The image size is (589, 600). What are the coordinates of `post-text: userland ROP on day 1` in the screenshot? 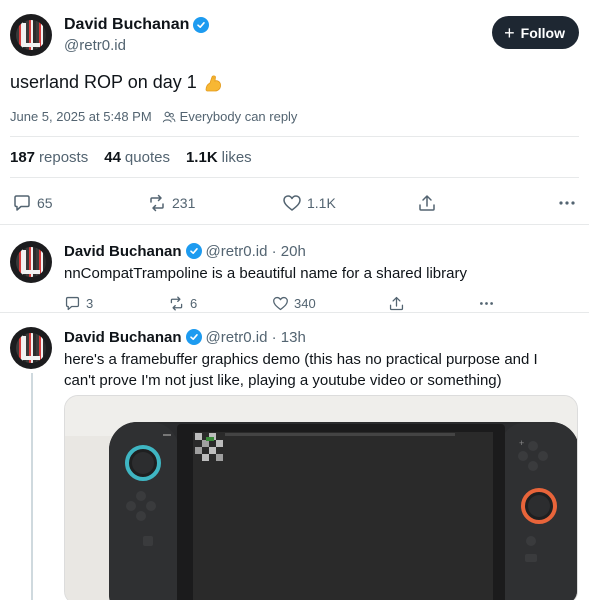 It's located at (294, 82).